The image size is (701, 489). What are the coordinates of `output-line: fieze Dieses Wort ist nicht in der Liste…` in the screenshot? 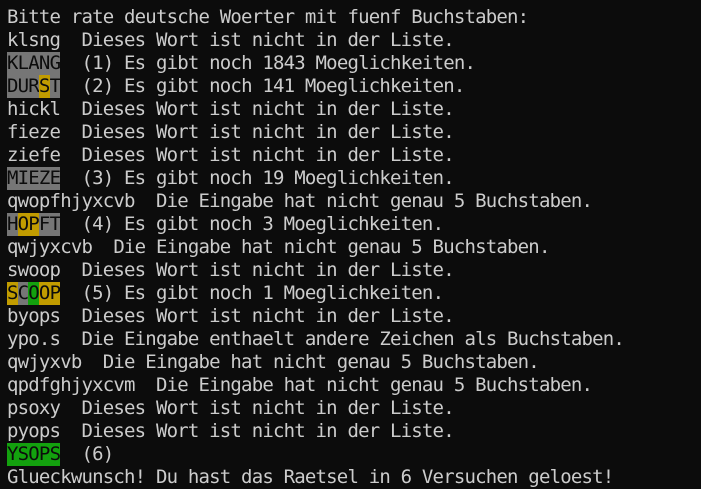 It's located at (231, 132).